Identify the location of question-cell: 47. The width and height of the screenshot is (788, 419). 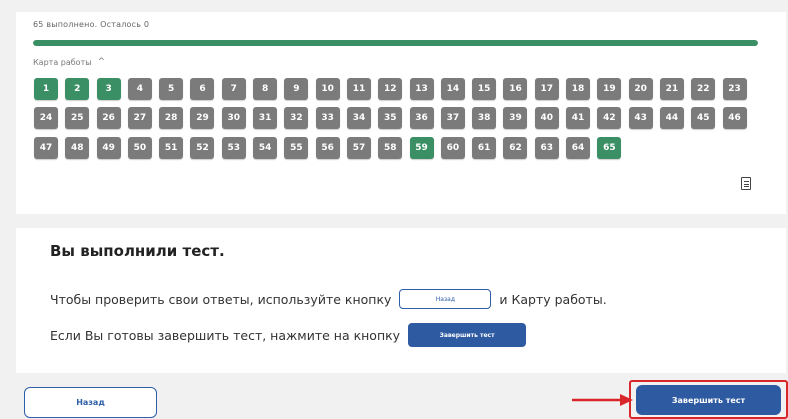
(46, 147).